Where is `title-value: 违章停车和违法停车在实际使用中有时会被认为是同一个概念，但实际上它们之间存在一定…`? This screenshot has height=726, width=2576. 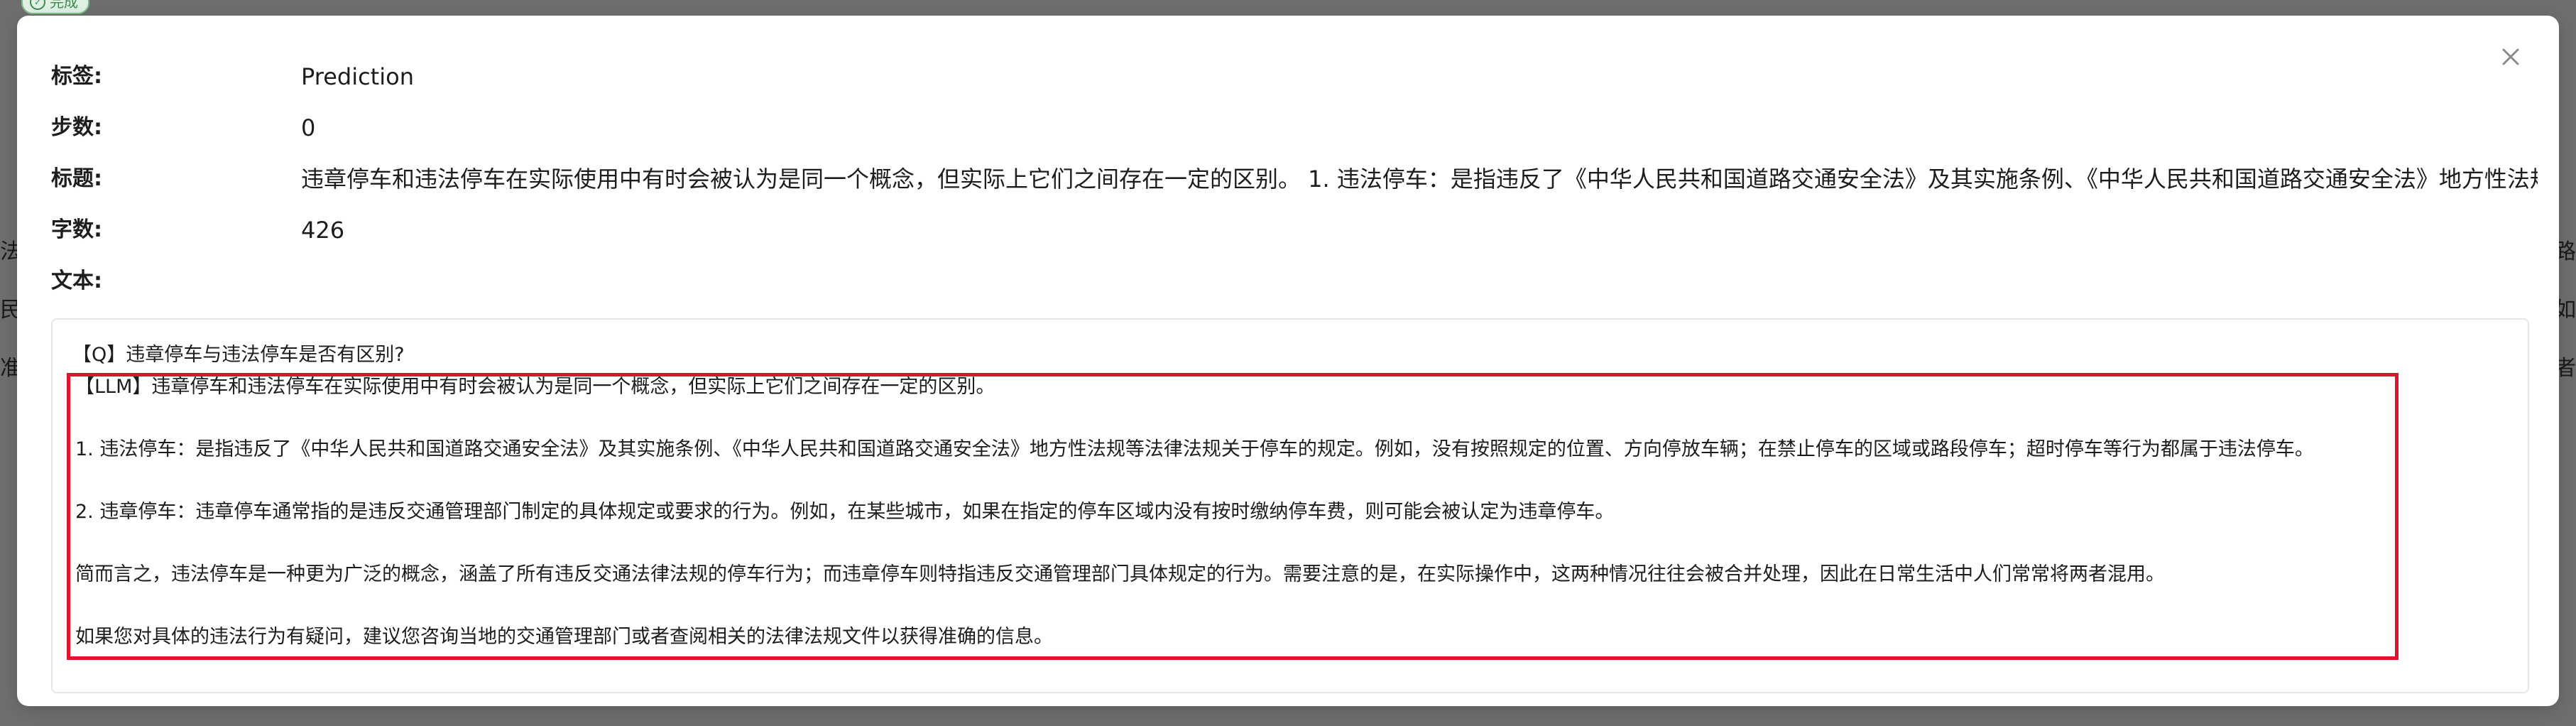
title-value: 违章停车和违法停车在实际使用中有时会被认为是同一个概念，但实际上它们之间存在一定… is located at coordinates (1419, 179).